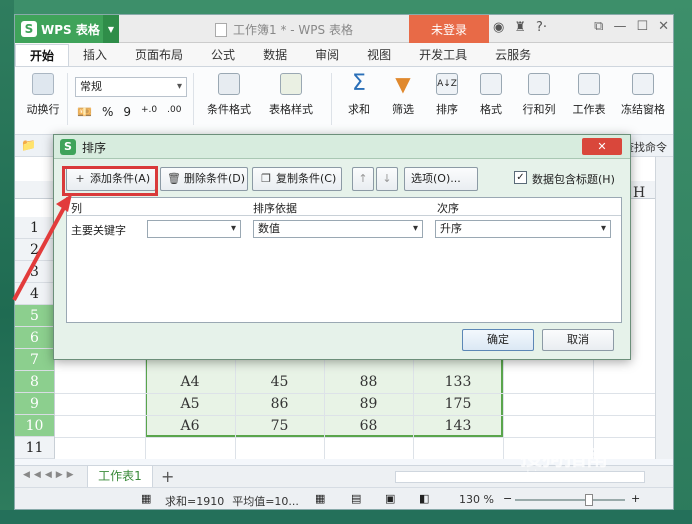 The image size is (692, 524). What do you see at coordinates (94, 148) in the screenshot?
I see `dialog-title: 排序` at bounding box center [94, 148].